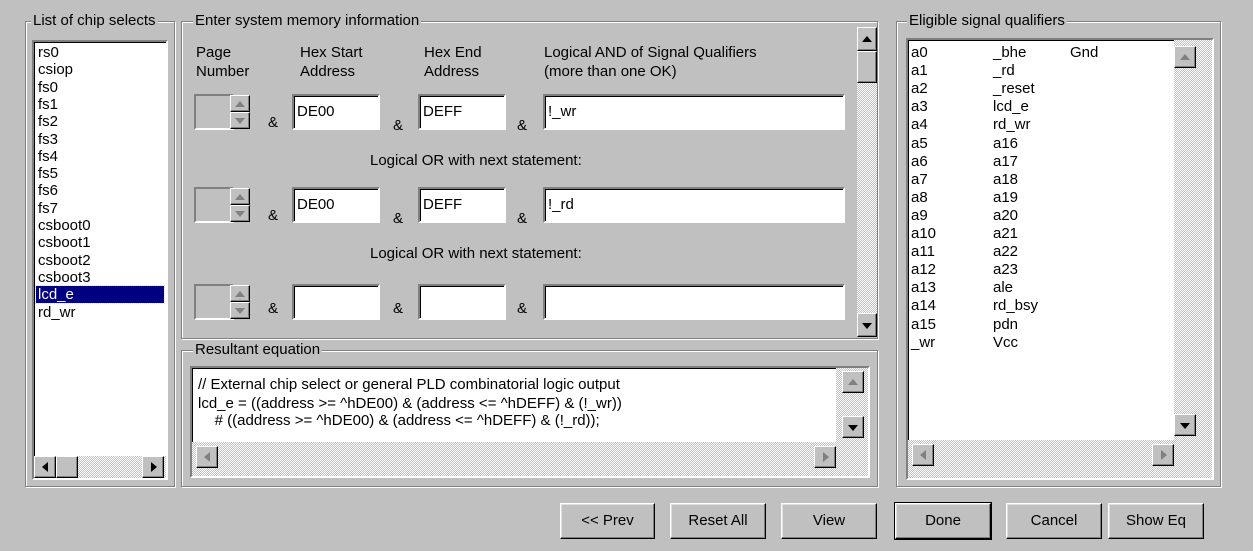 The width and height of the screenshot is (1253, 551). Describe the element at coordinates (67, 467) in the screenshot. I see `chip-list-scroll-thumb` at that location.